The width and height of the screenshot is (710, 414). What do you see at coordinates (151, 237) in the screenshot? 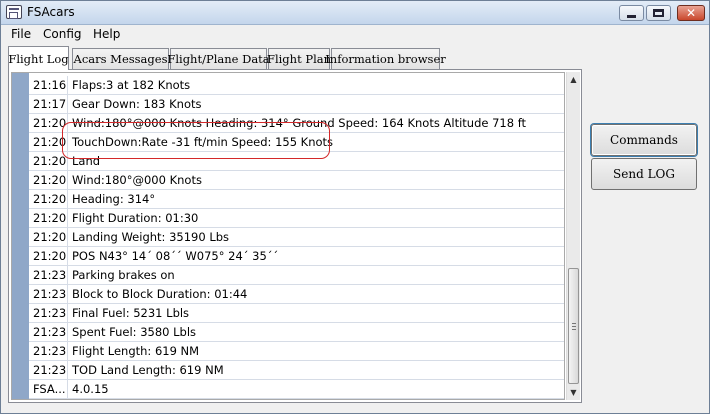
I see `log-message: Landing Weight: 35190 Lbs` at bounding box center [151, 237].